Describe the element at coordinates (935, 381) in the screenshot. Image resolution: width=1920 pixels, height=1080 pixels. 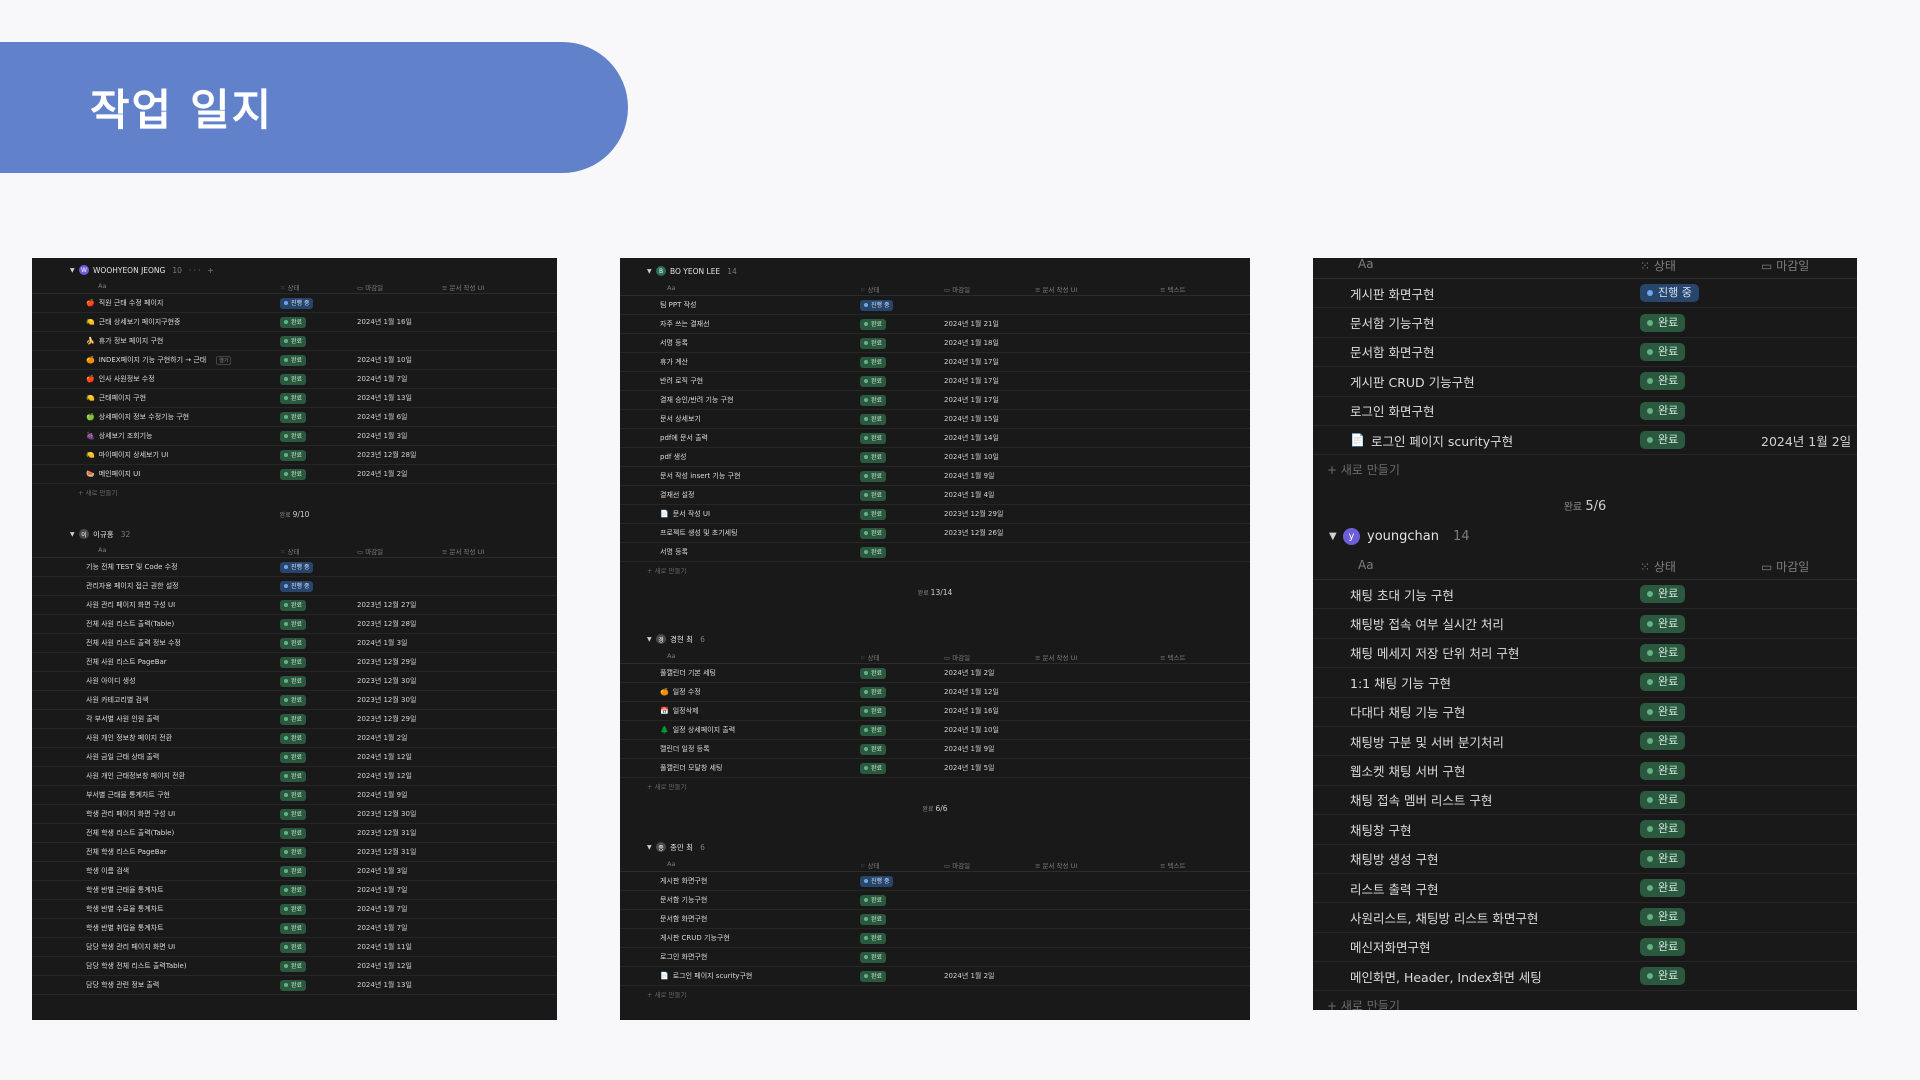
I see `table-row: 반려 로직 구현 완료 2024년 1월 17일` at that location.